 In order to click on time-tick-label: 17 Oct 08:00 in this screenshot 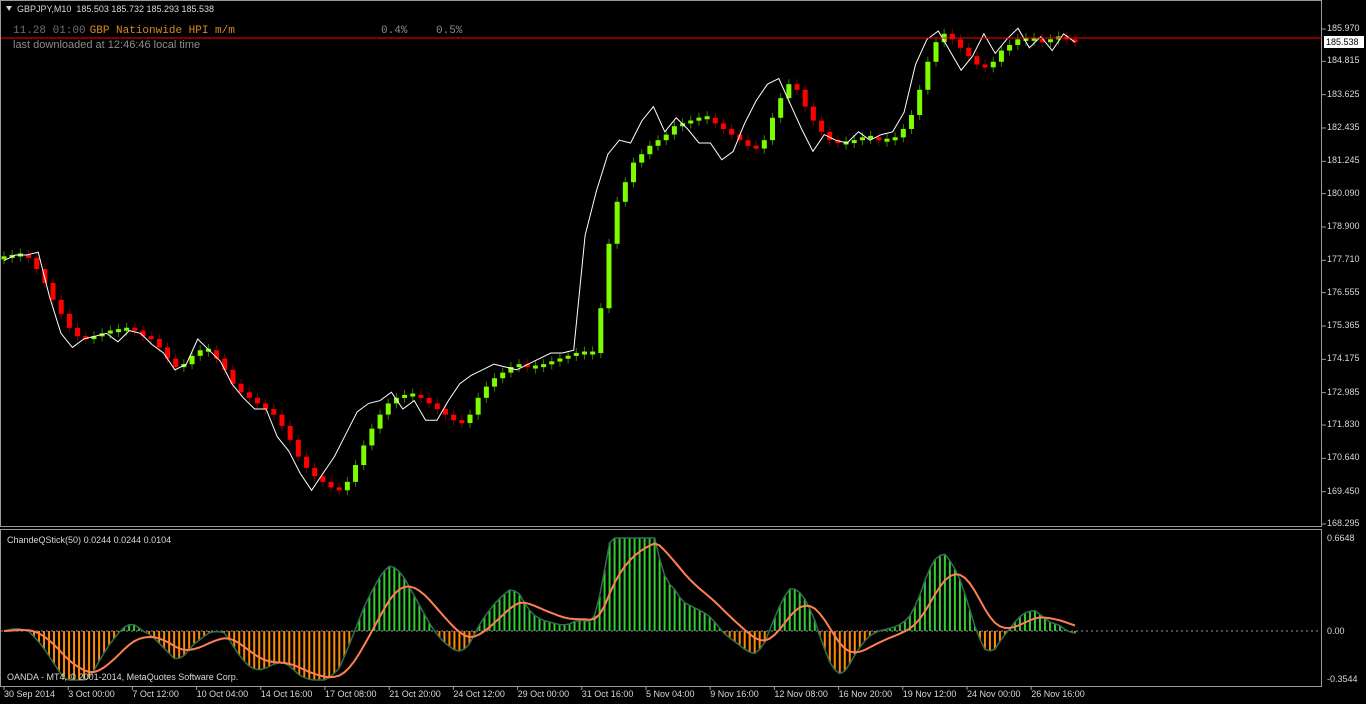, I will do `click(351, 694)`.